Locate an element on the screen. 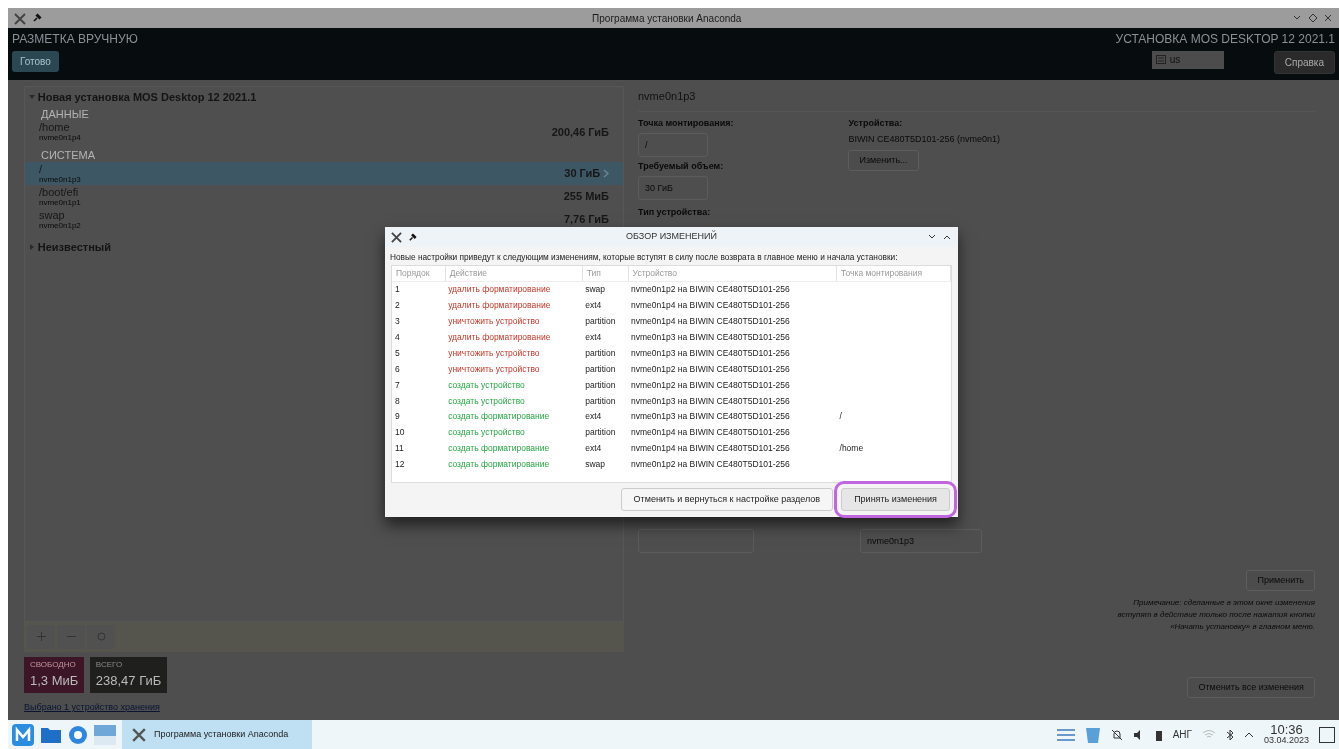 The image size is (1339, 749). table-cell-text: 10 is located at coordinates (400, 433).